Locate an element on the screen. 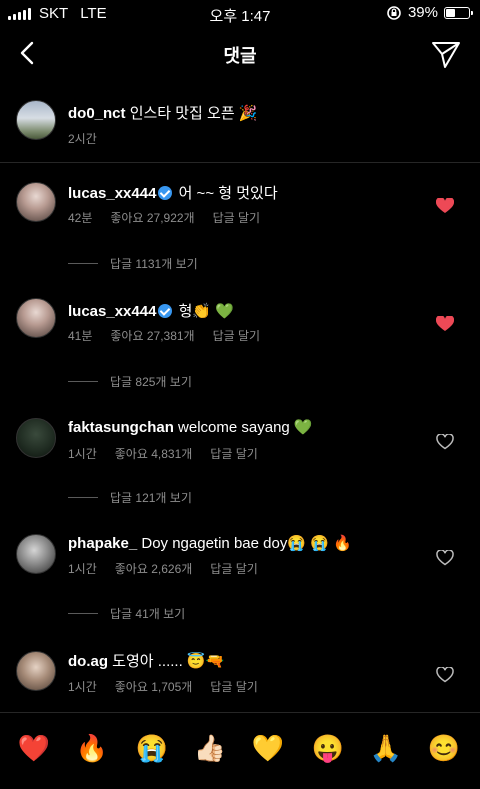 This screenshot has height=789, width=480. comment-username: phapake_ is located at coordinates (102, 543).